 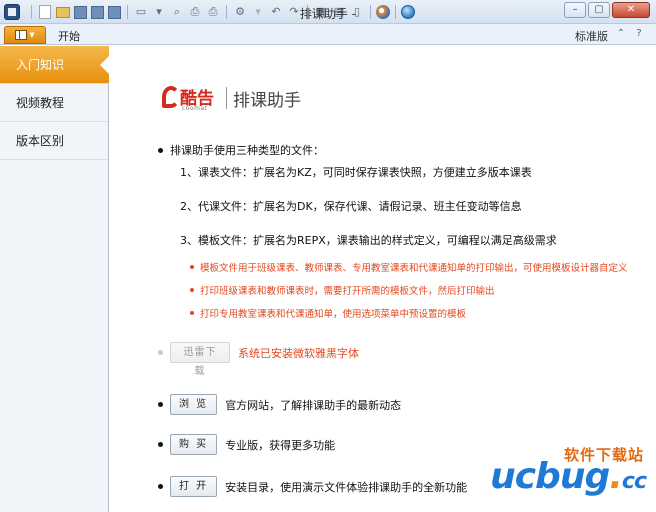 I want to click on tab-start: 开始, so click(x=69, y=36).